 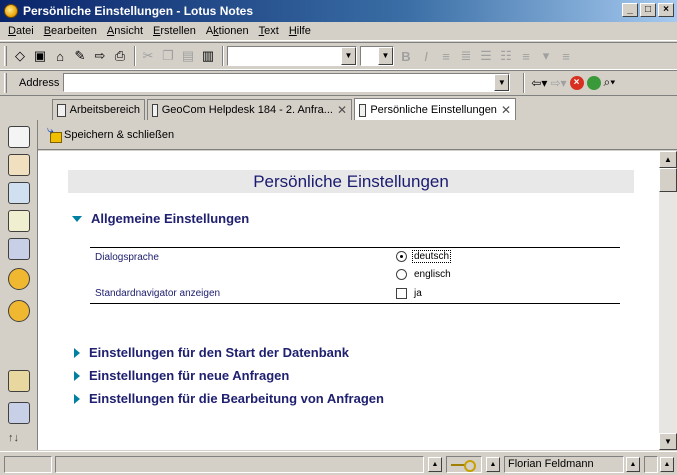 I want to click on security-up-button: ▲, so click(x=493, y=464).